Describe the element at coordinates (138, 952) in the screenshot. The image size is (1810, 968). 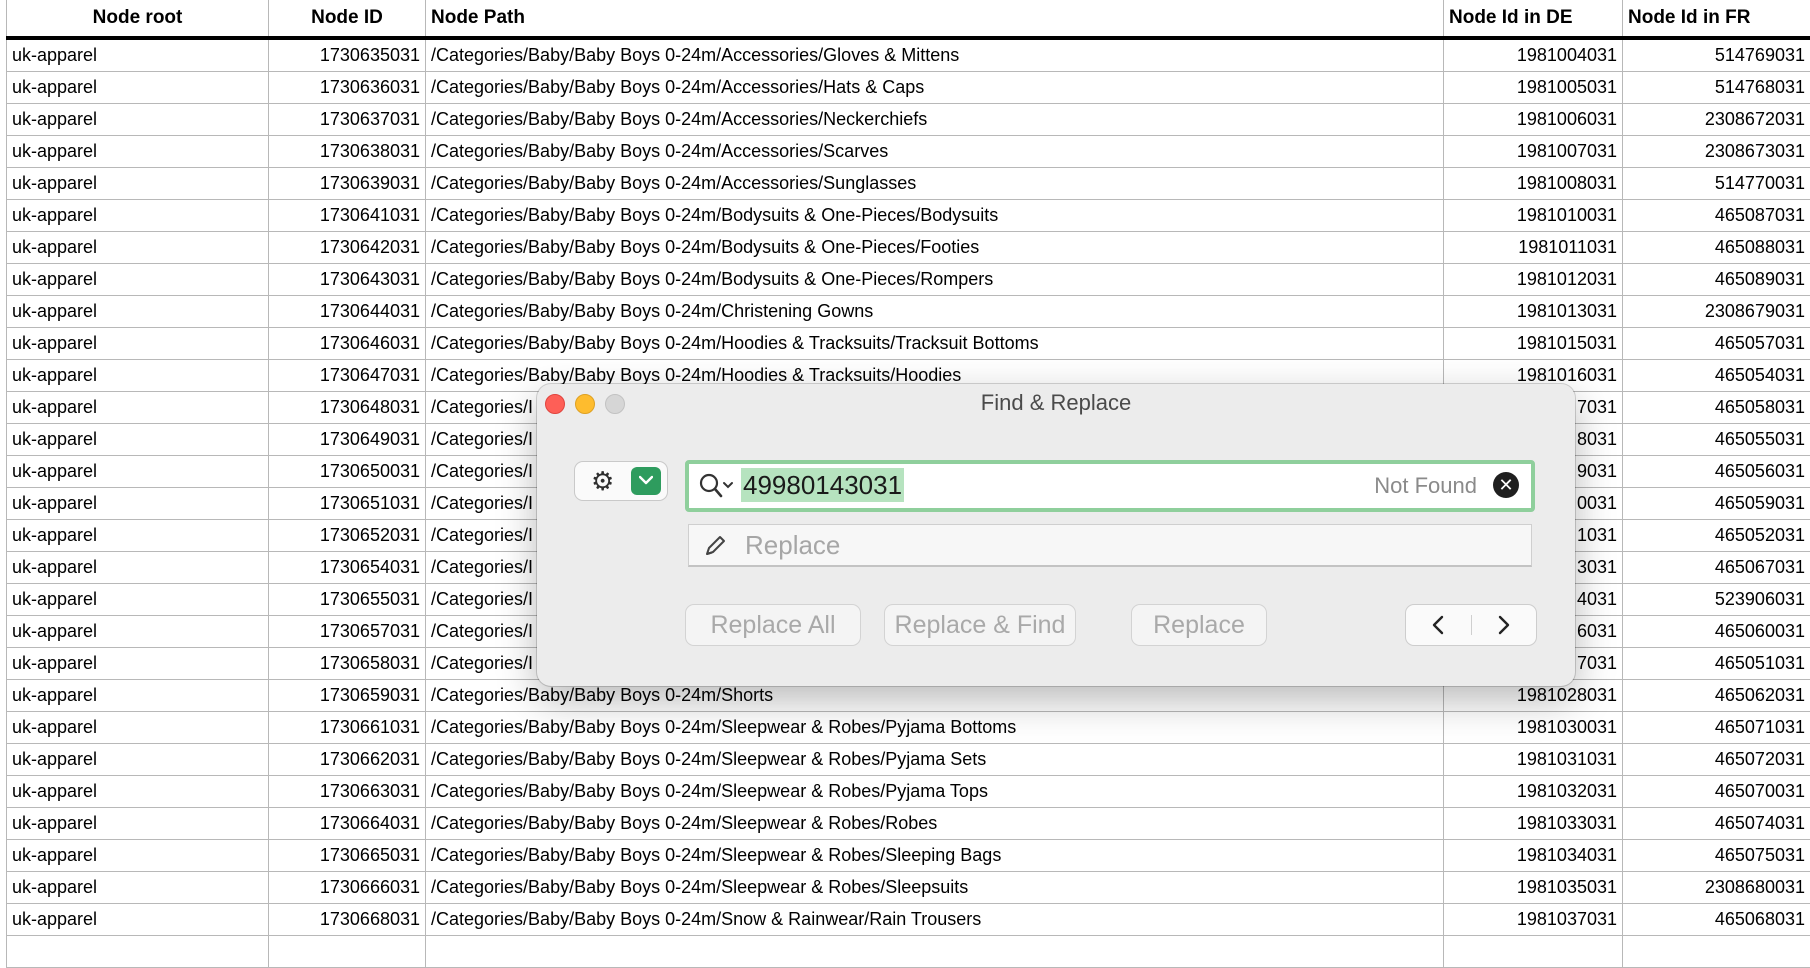
I see `cell-node-root` at that location.